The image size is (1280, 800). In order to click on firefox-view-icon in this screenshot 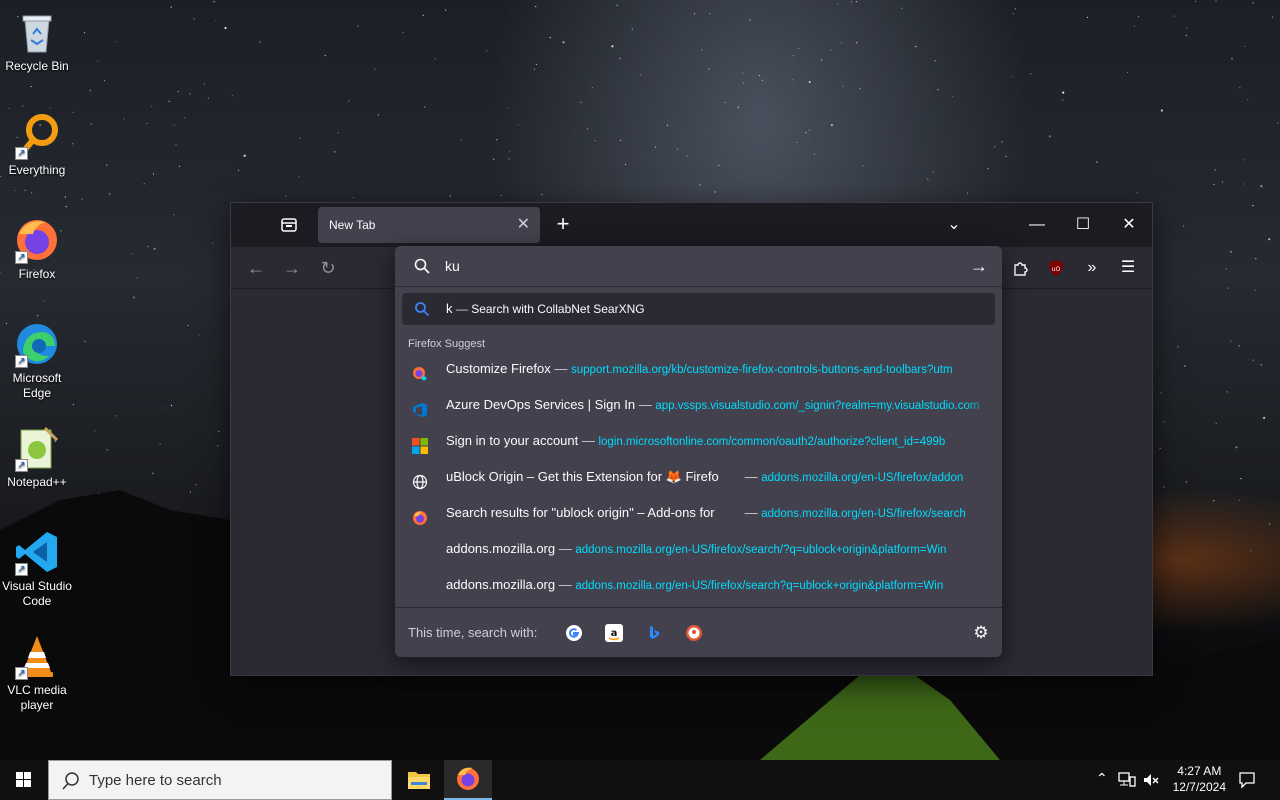, I will do `click(289, 225)`.